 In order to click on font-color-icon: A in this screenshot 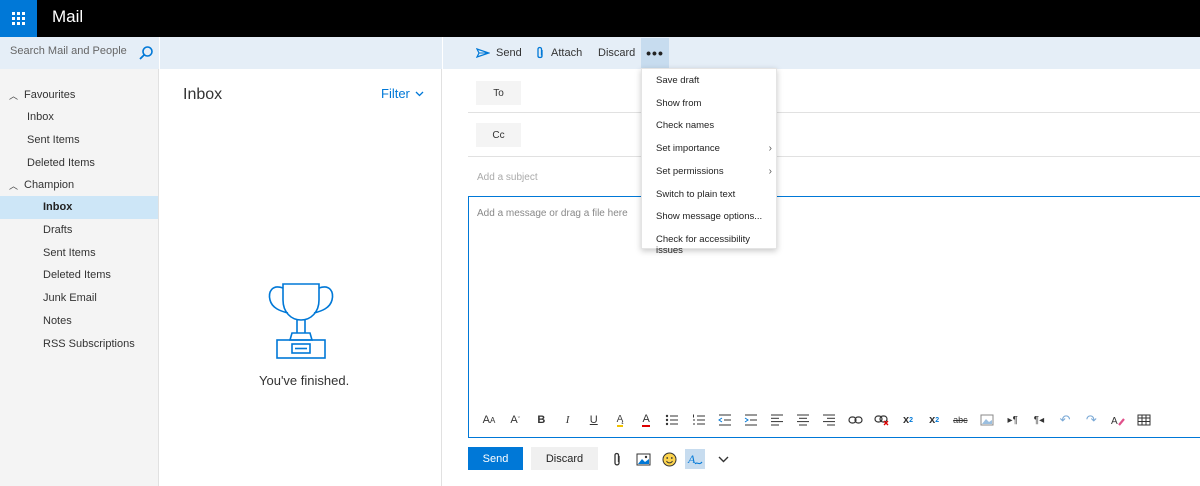, I will do `click(646, 420)`.